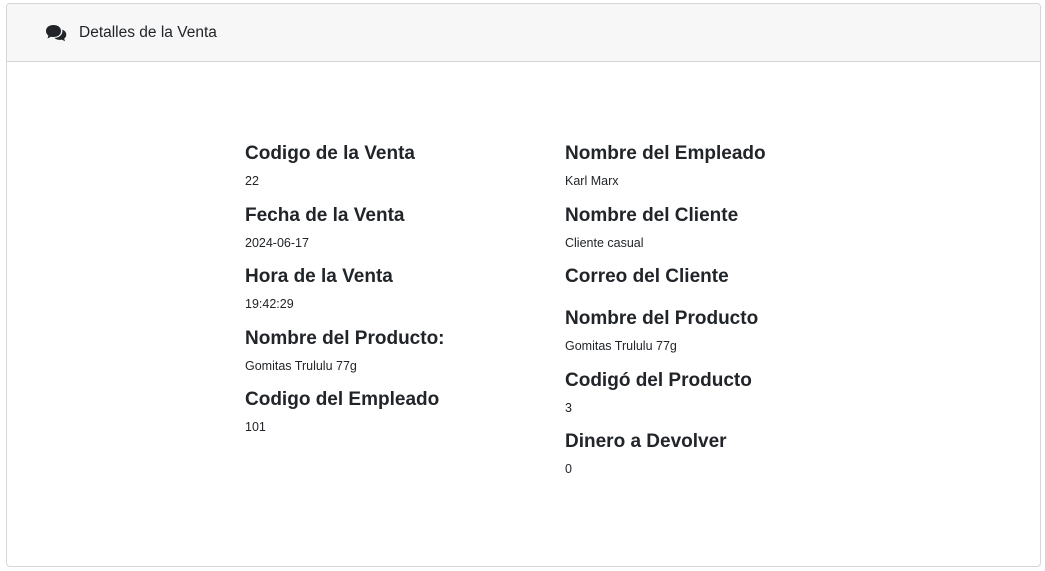 The image size is (1045, 571). I want to click on field-client-email: Correo del Cliente, so click(715, 285).